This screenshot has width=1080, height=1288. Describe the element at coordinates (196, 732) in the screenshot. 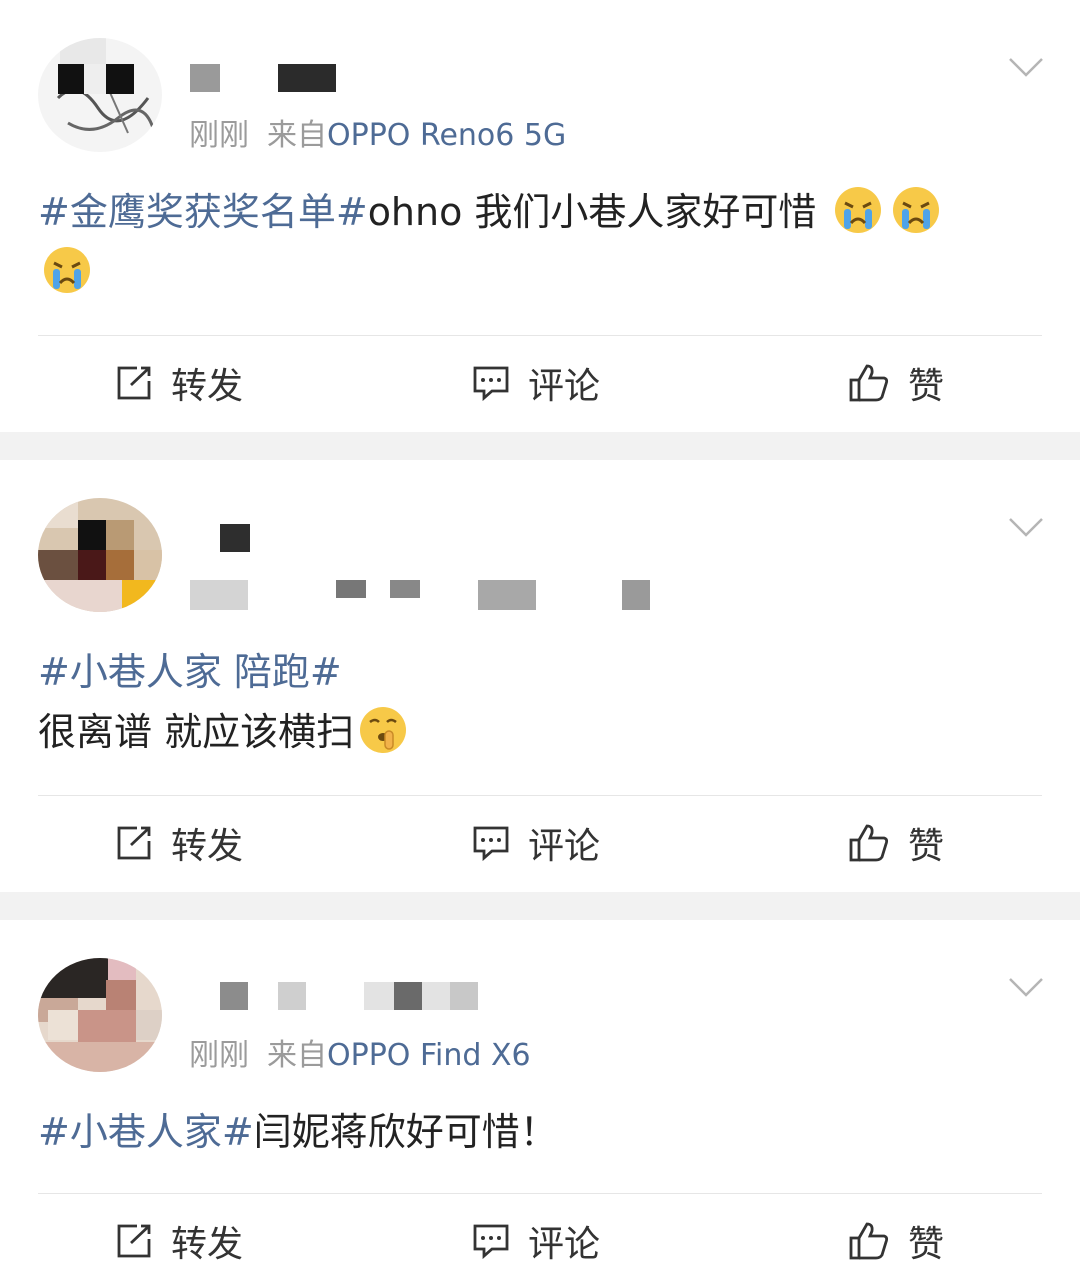

I see `post-text: 很离谱 就应该横扫` at that location.